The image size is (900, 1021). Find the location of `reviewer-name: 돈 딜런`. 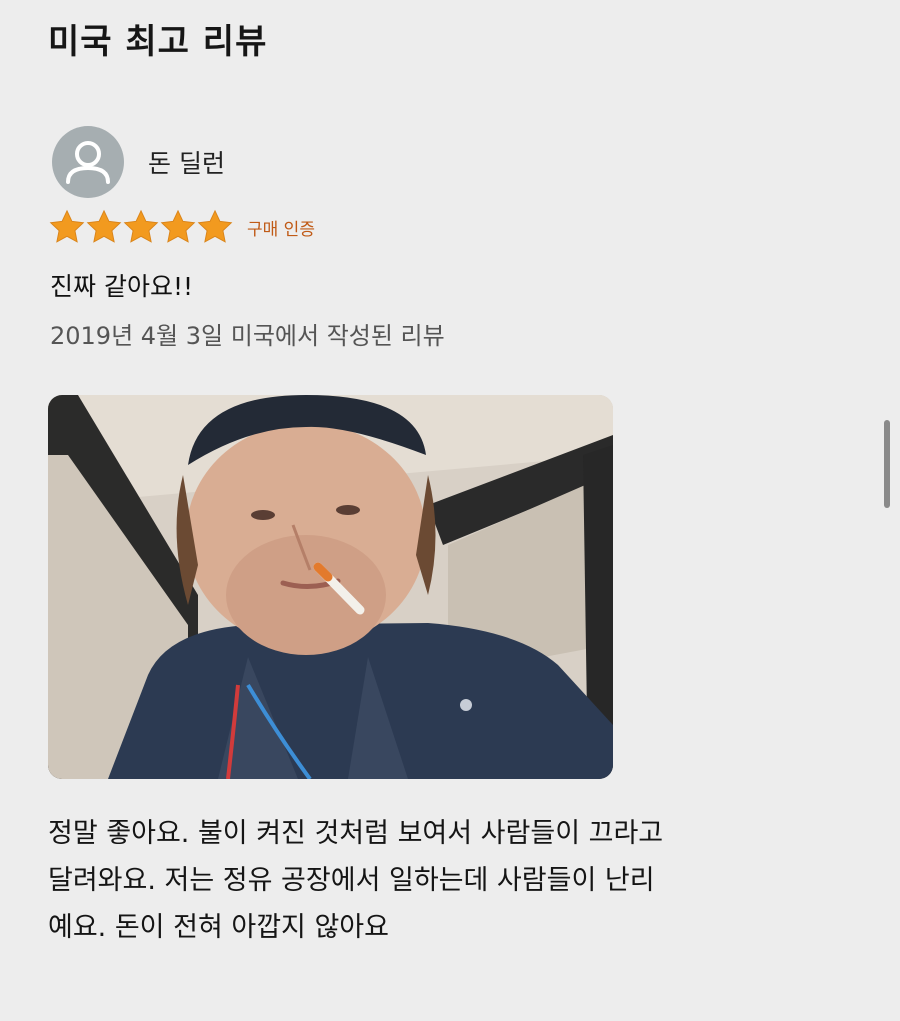

reviewer-name: 돈 딜런 is located at coordinates (186, 163).